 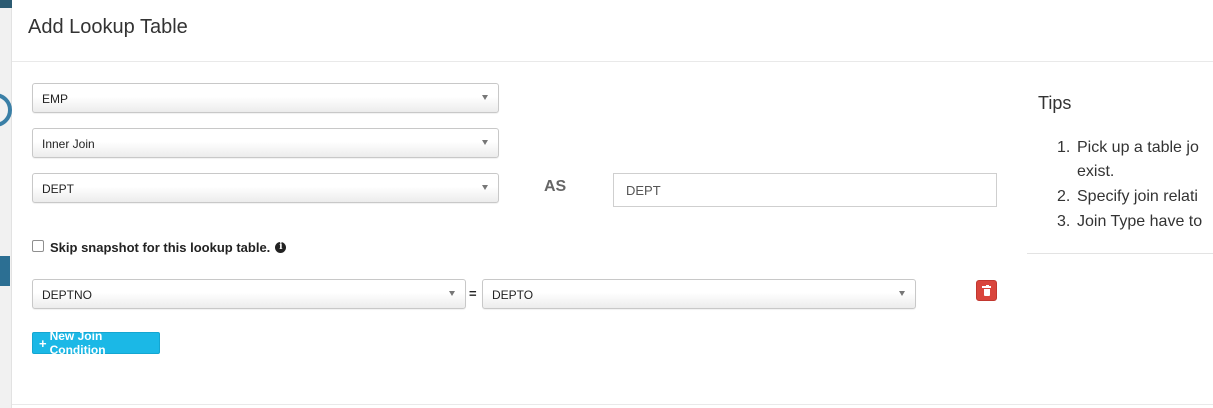 I want to click on fact-table-select: EMP, so click(x=265, y=98).